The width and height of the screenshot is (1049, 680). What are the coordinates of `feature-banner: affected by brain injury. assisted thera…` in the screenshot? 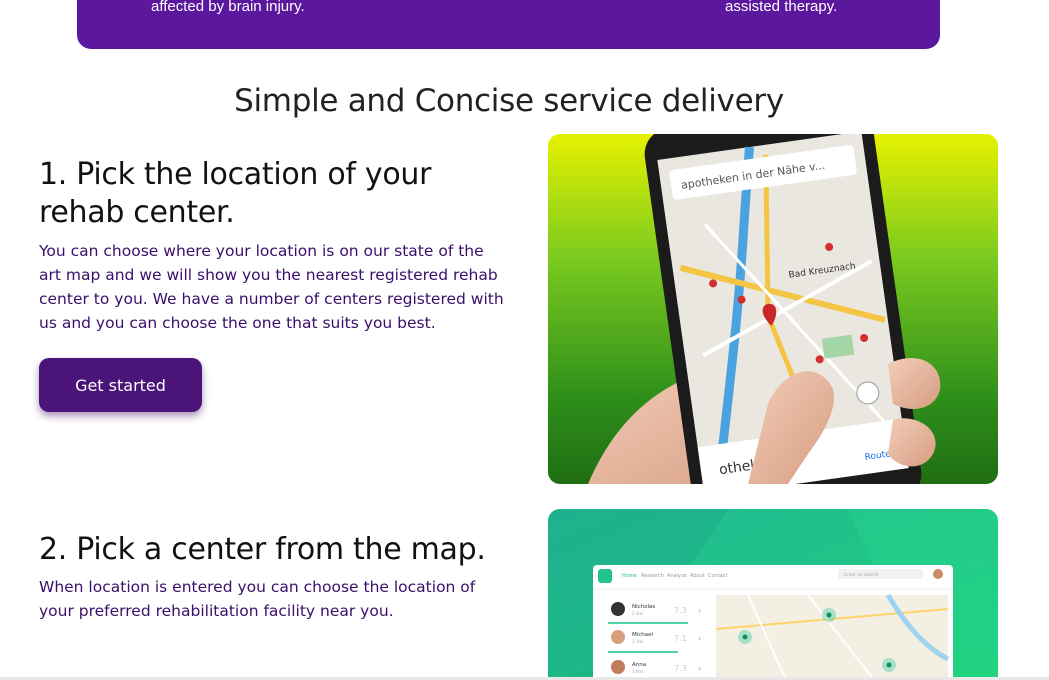 It's located at (508, 24).